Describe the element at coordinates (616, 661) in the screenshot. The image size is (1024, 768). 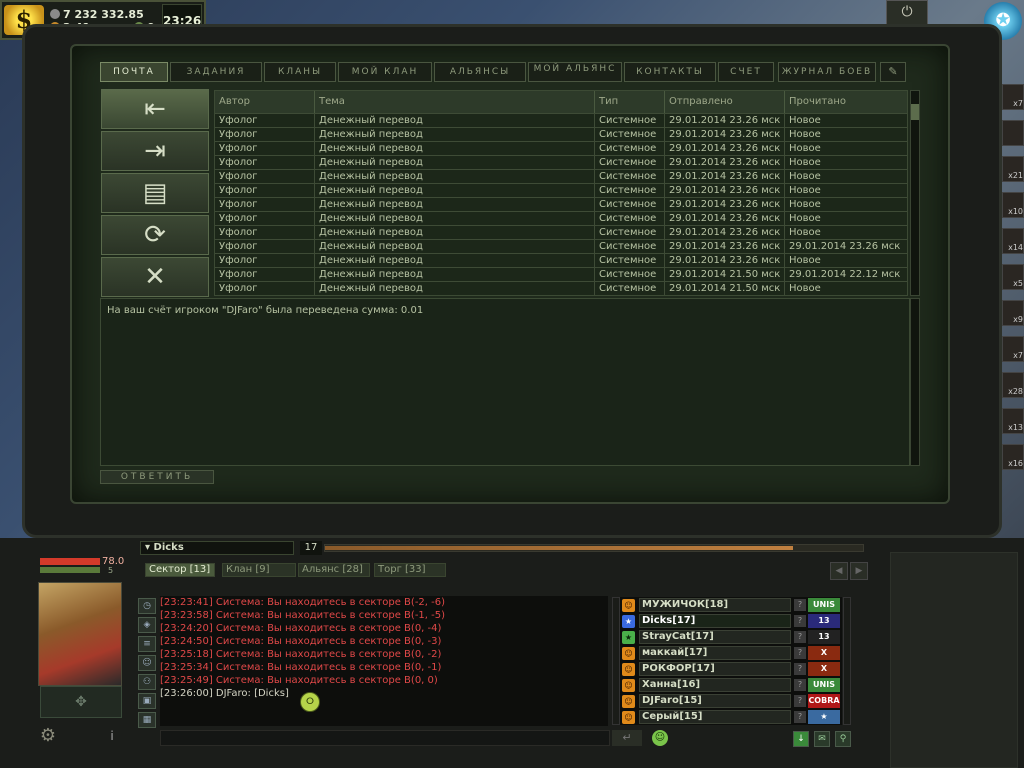
I see `user-list-scrollbar-left` at that location.